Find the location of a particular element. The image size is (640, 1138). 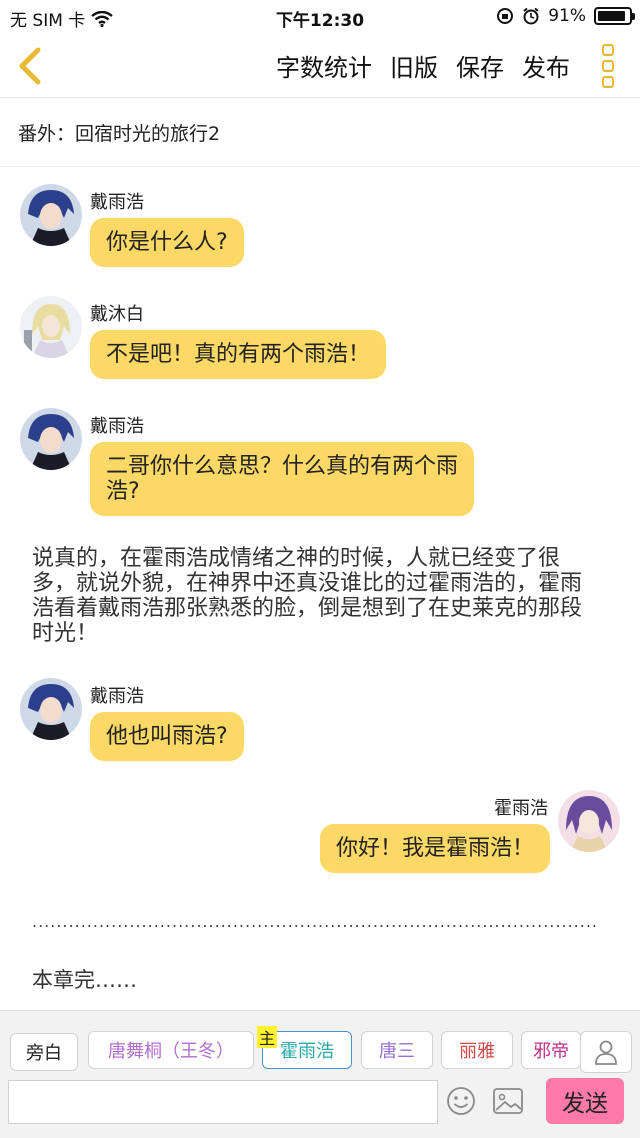

smiley-icon is located at coordinates (461, 1101).